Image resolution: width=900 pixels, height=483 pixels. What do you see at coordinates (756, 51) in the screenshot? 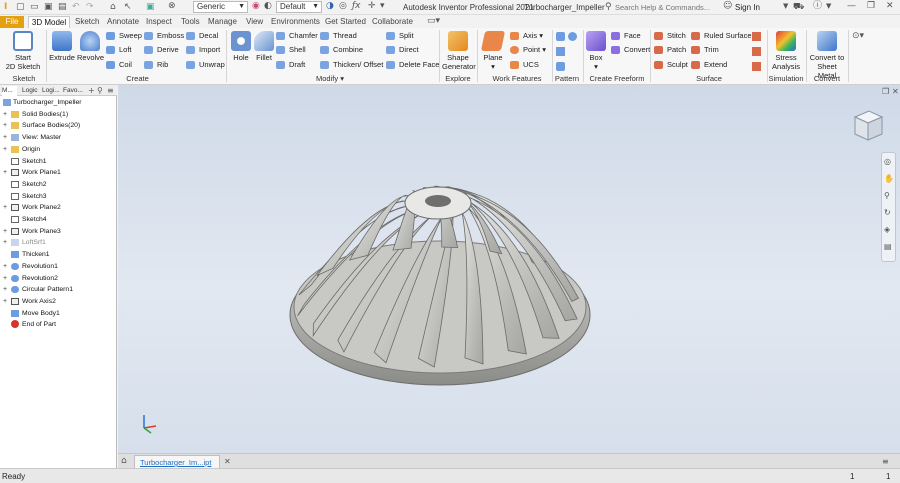
I see `replace-face-icon` at bounding box center [756, 51].